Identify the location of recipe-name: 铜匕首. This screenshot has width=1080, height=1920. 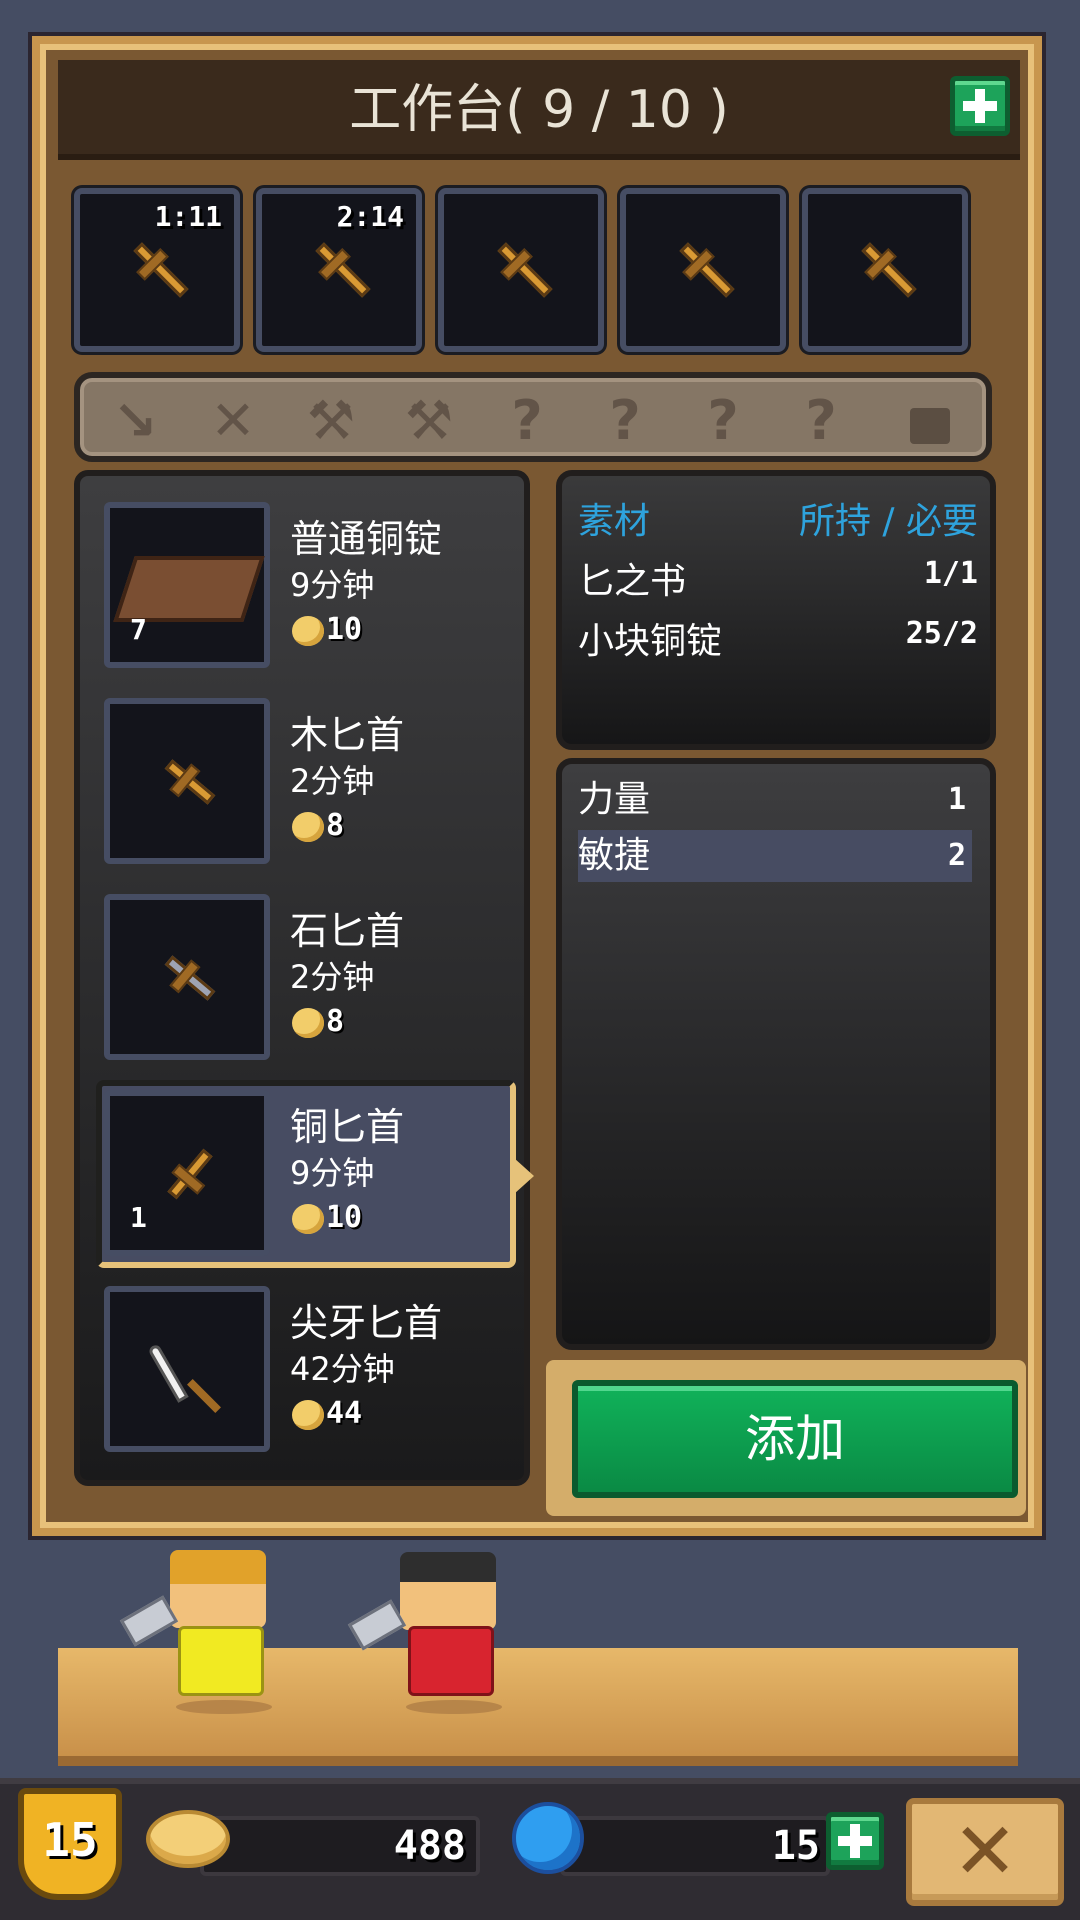
(347, 1127).